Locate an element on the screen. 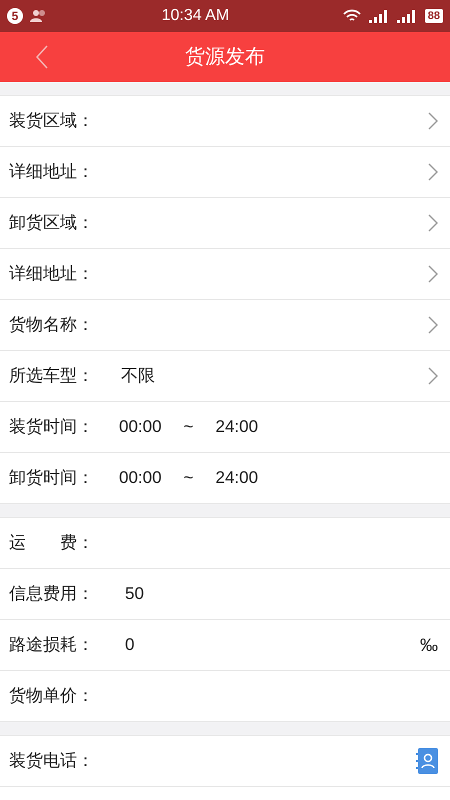 The height and width of the screenshot is (800, 450). battery-level: 88 is located at coordinates (434, 16).